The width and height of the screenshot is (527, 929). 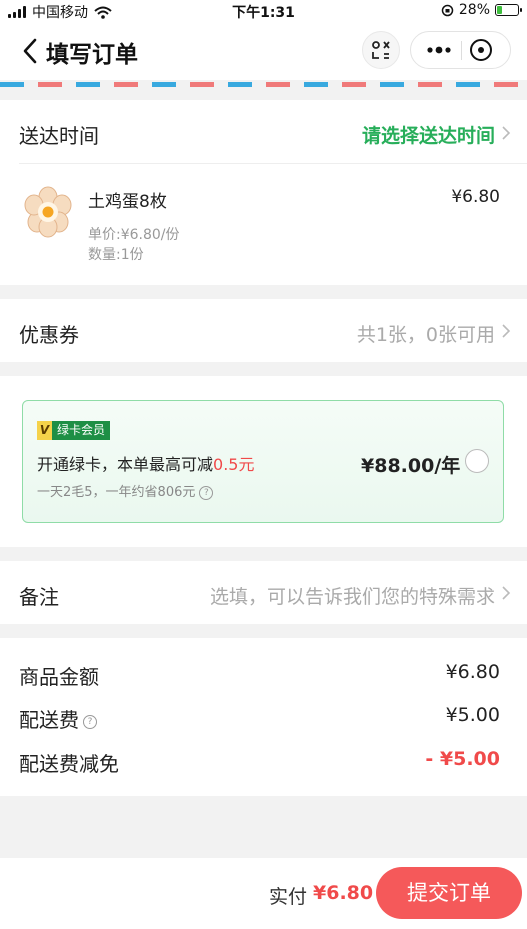 I want to click on member-badge: V 绿卡会员, so click(x=74, y=430).